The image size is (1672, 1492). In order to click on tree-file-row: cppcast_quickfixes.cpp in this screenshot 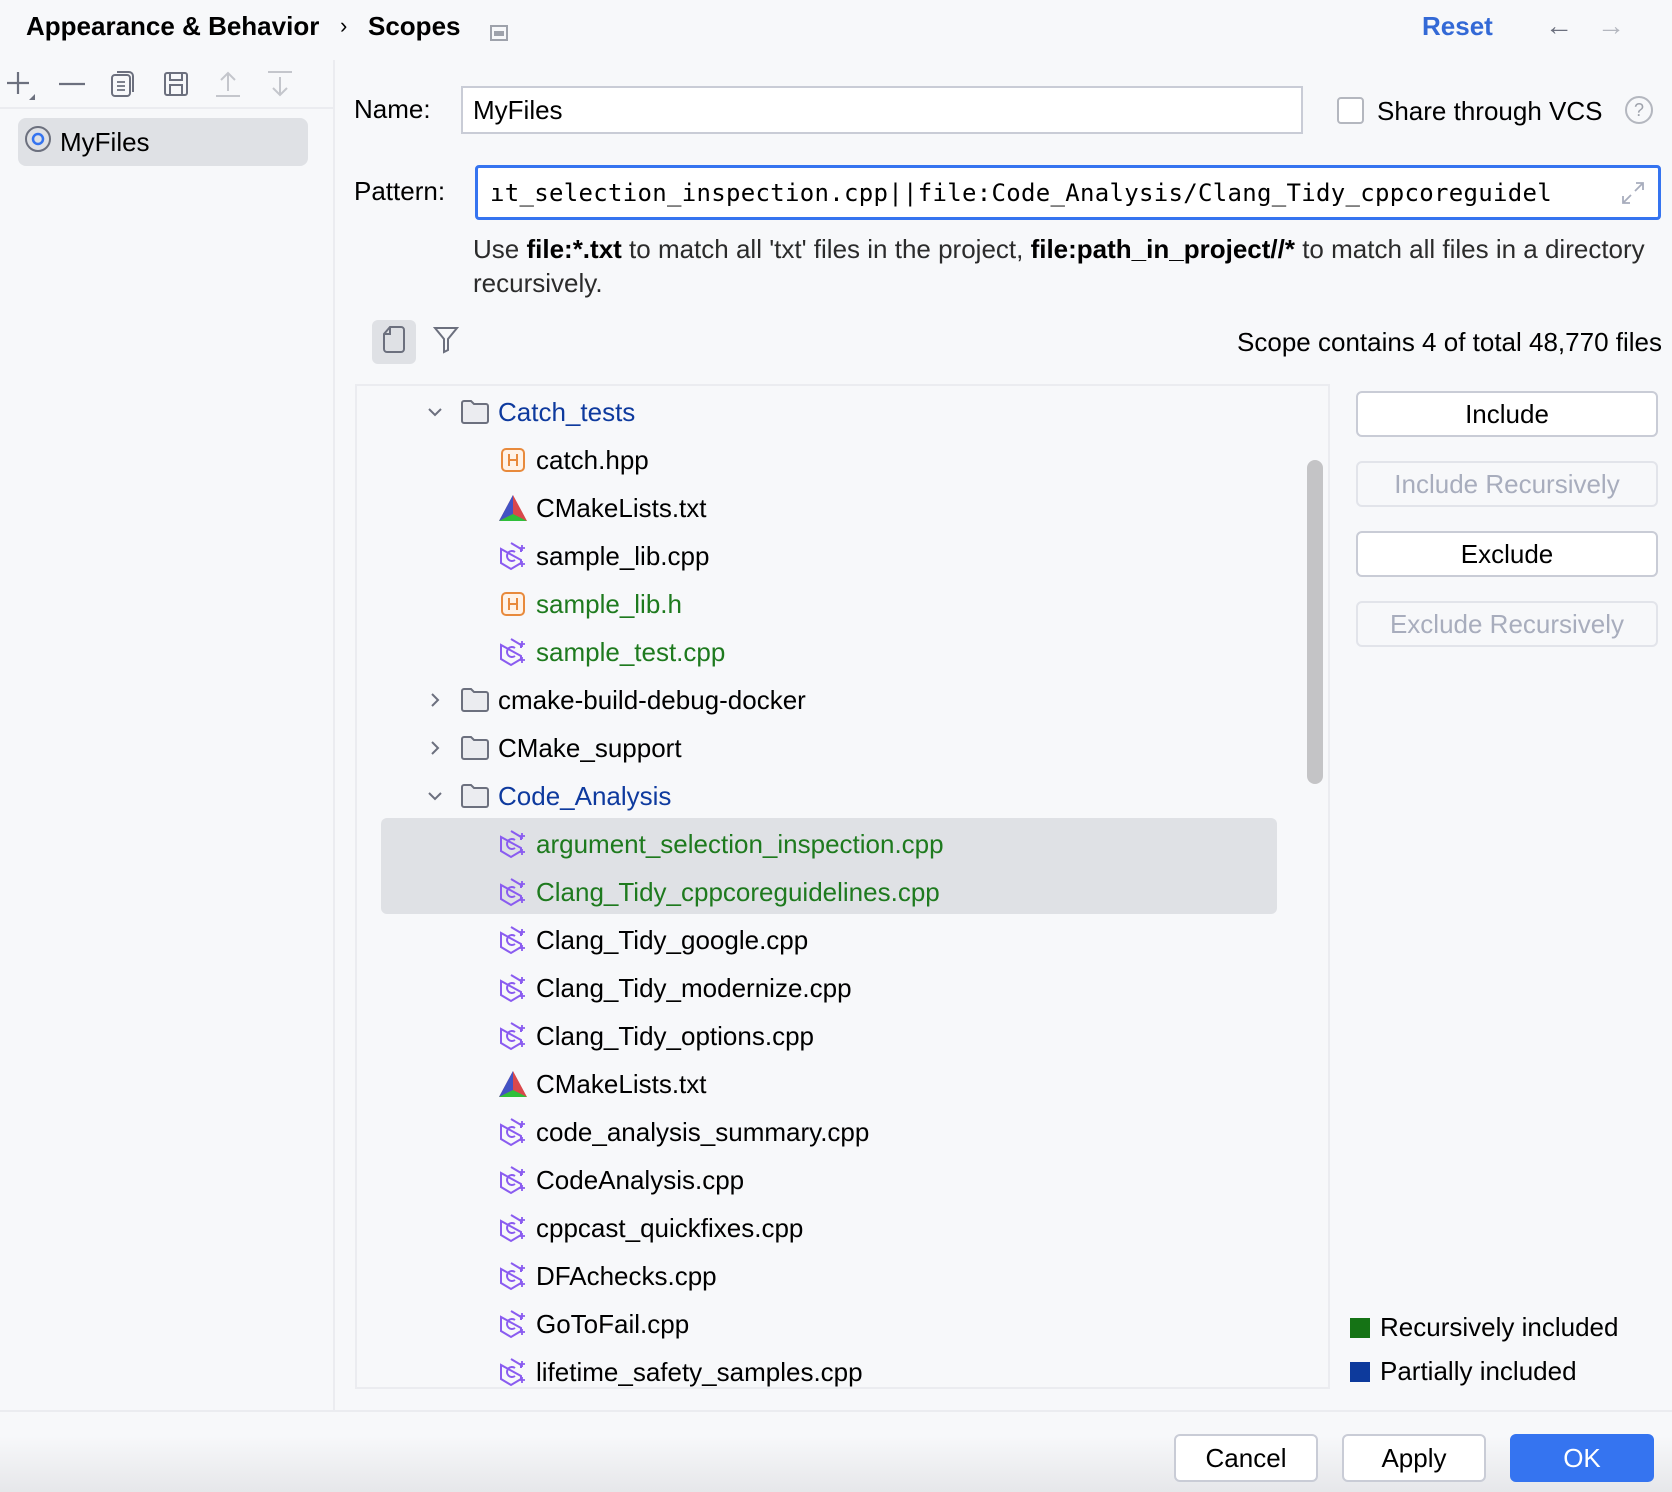, I will do `click(822, 1228)`.